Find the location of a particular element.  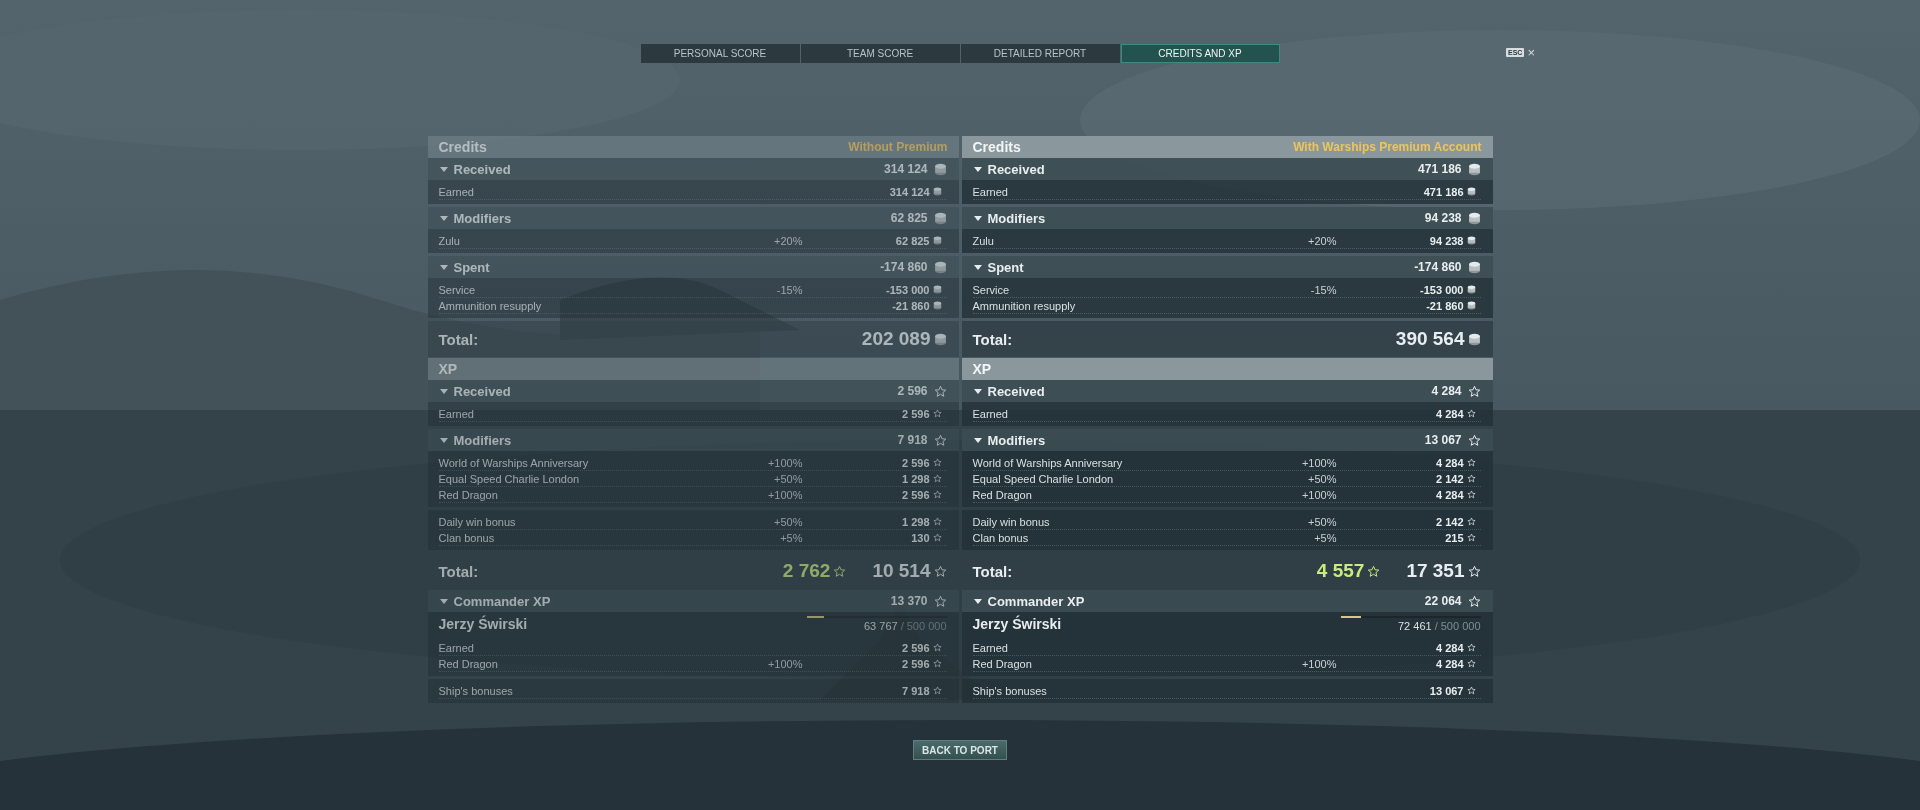

group-header: Received 4 284 is located at coordinates (1227, 391).